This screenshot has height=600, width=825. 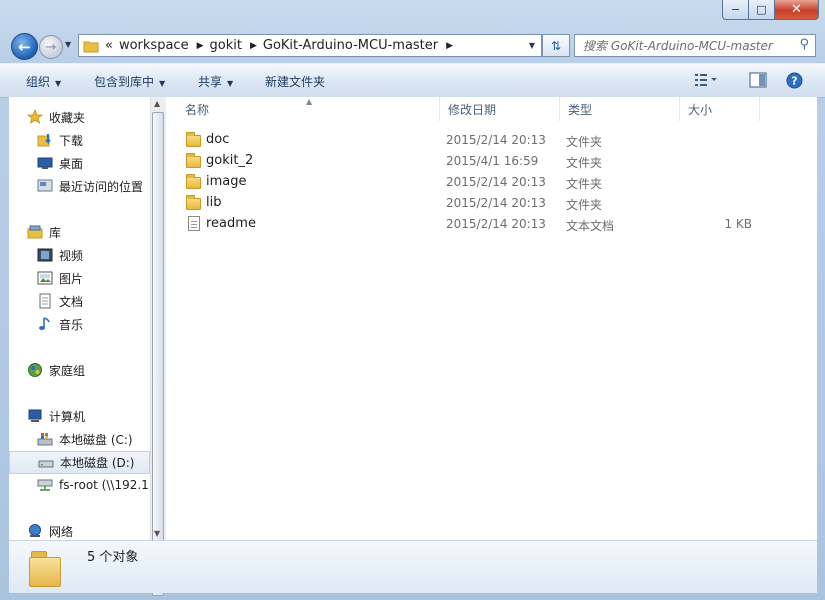 What do you see at coordinates (157, 103) in the screenshot?
I see `scroll-up-icon: ▲` at bounding box center [157, 103].